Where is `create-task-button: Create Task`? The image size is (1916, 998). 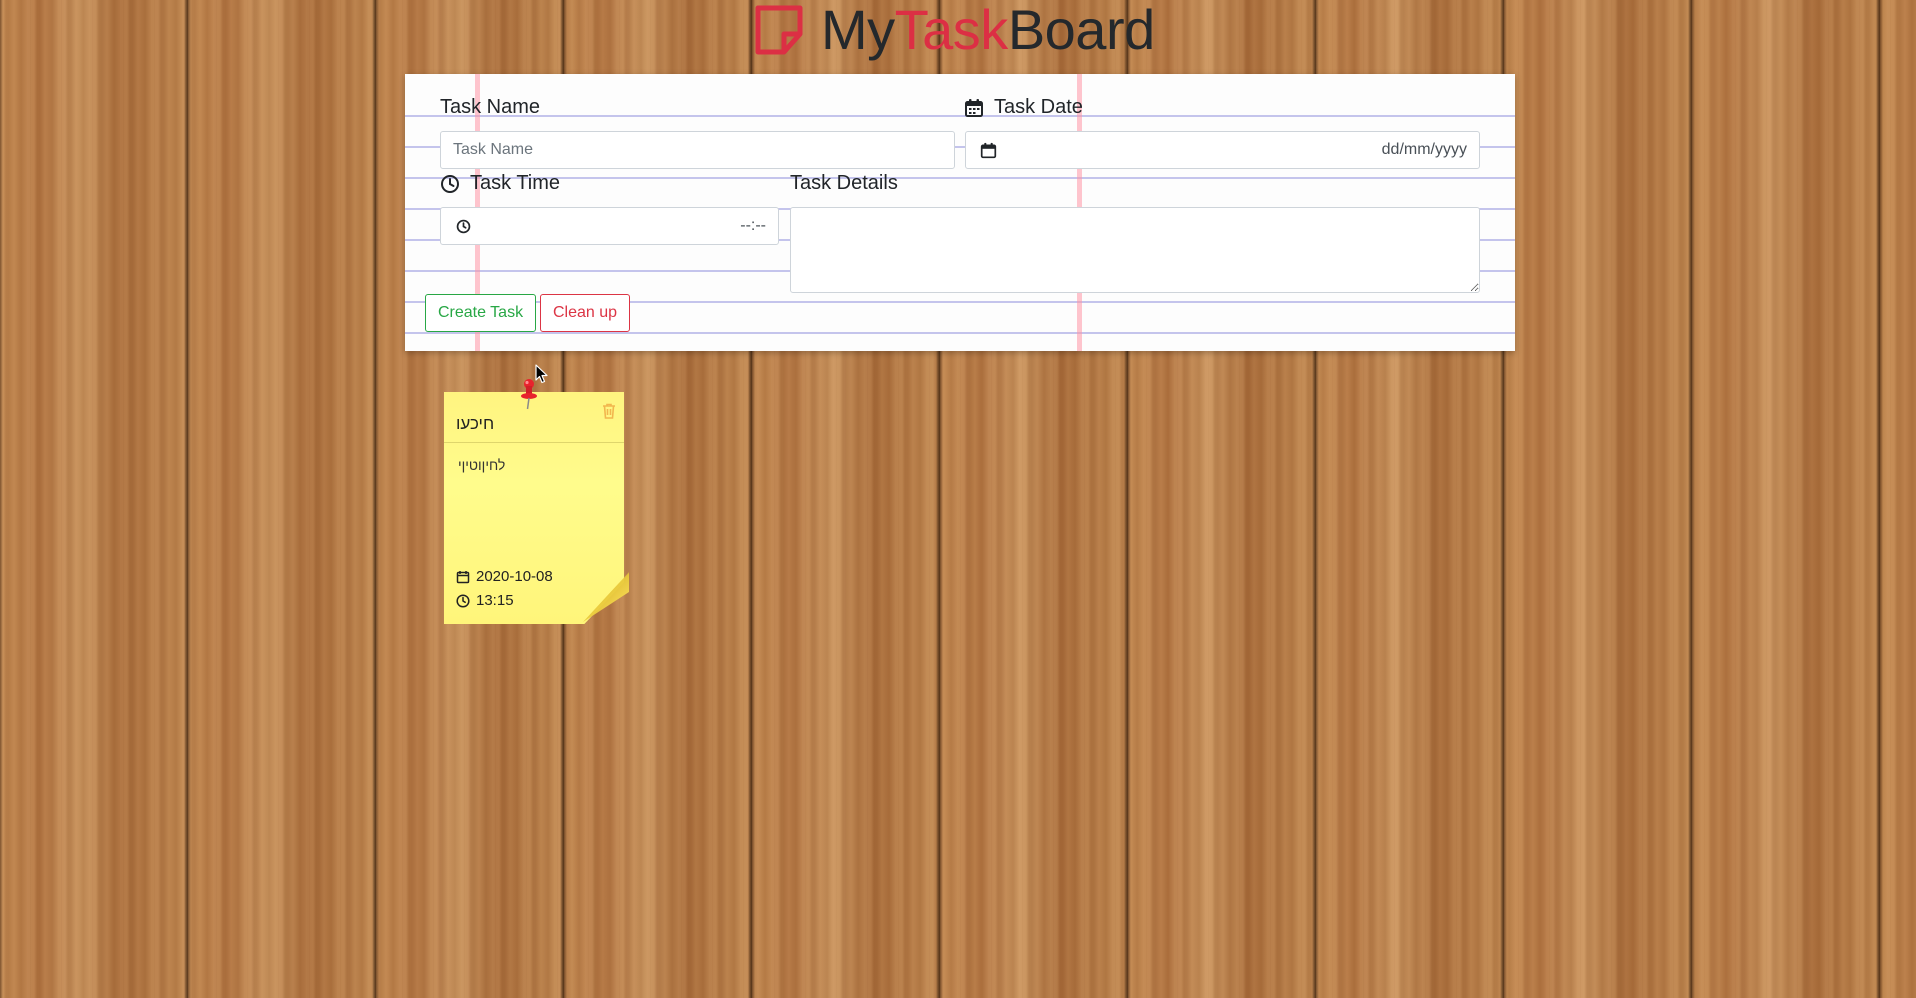
create-task-button: Create Task is located at coordinates (481, 313).